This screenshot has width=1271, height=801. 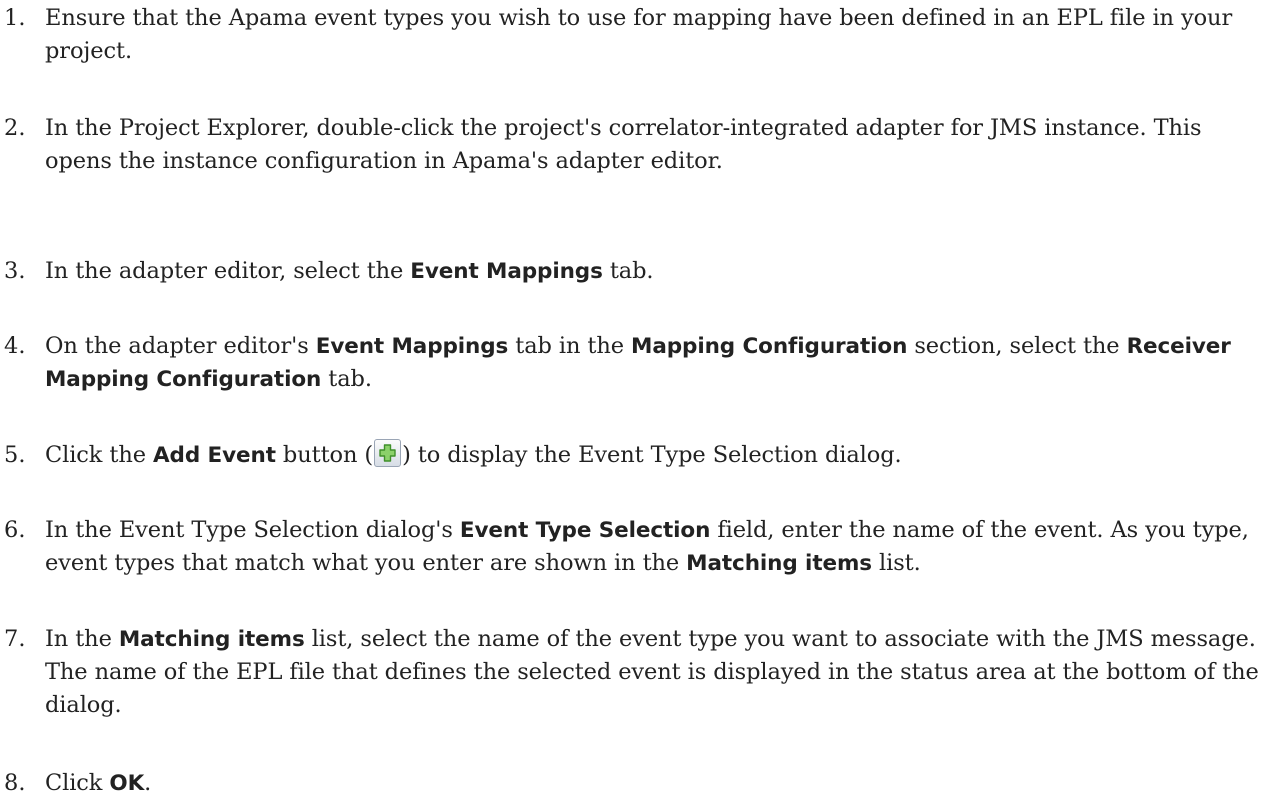 I want to click on step-number: 1., so click(x=15, y=18).